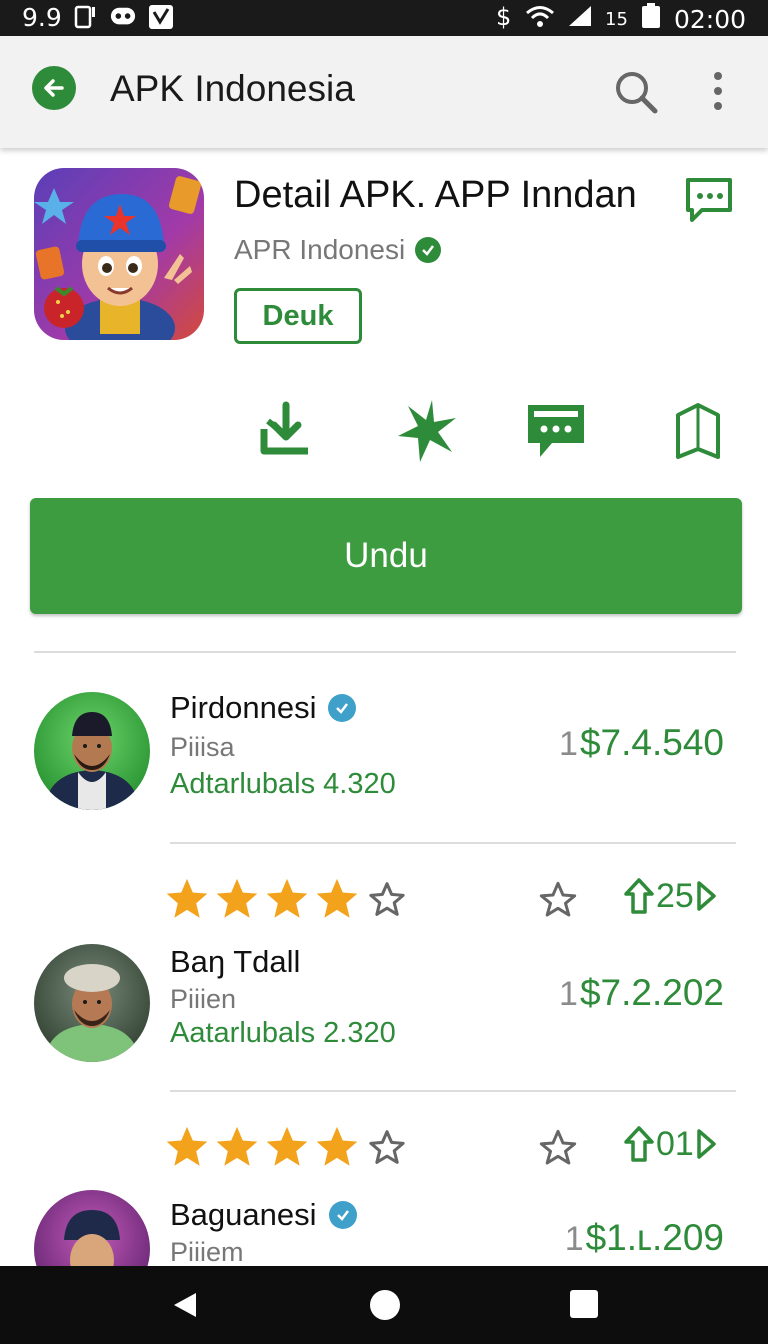 The image size is (768, 1344). I want to click on download-action-button, so click(286, 431).